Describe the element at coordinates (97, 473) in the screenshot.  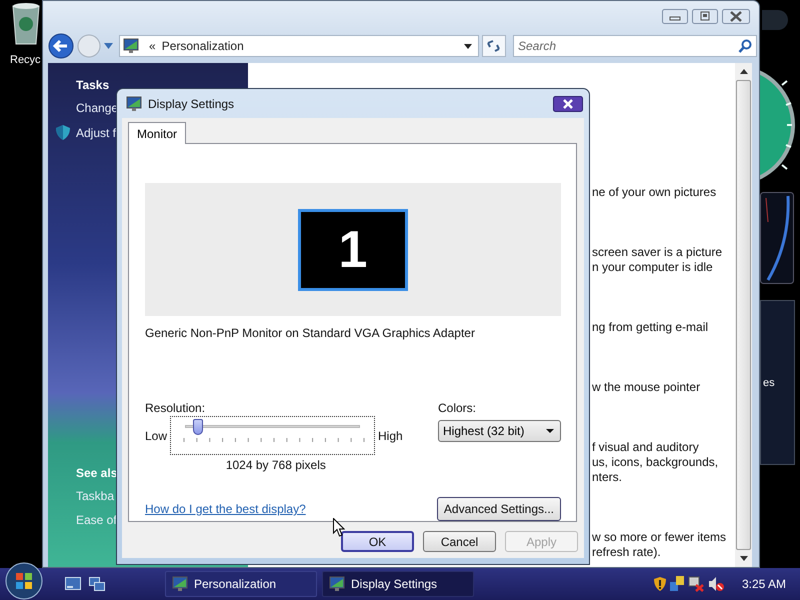
I see `sidebar-heading: See als` at that location.